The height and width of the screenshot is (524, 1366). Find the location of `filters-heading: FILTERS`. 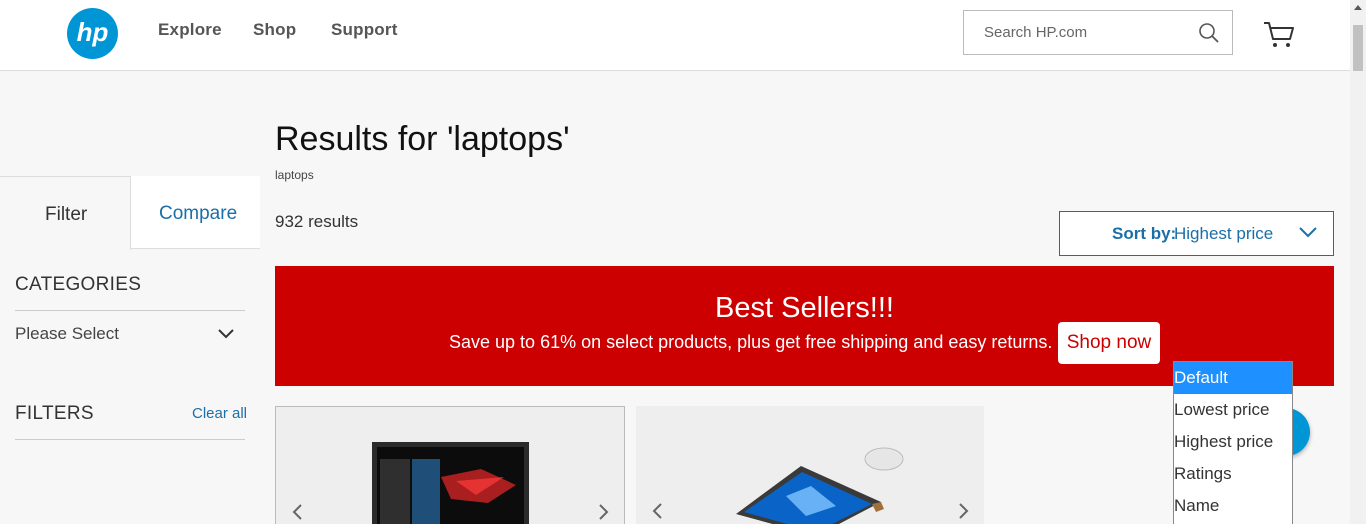

filters-heading: FILTERS is located at coordinates (54, 413).